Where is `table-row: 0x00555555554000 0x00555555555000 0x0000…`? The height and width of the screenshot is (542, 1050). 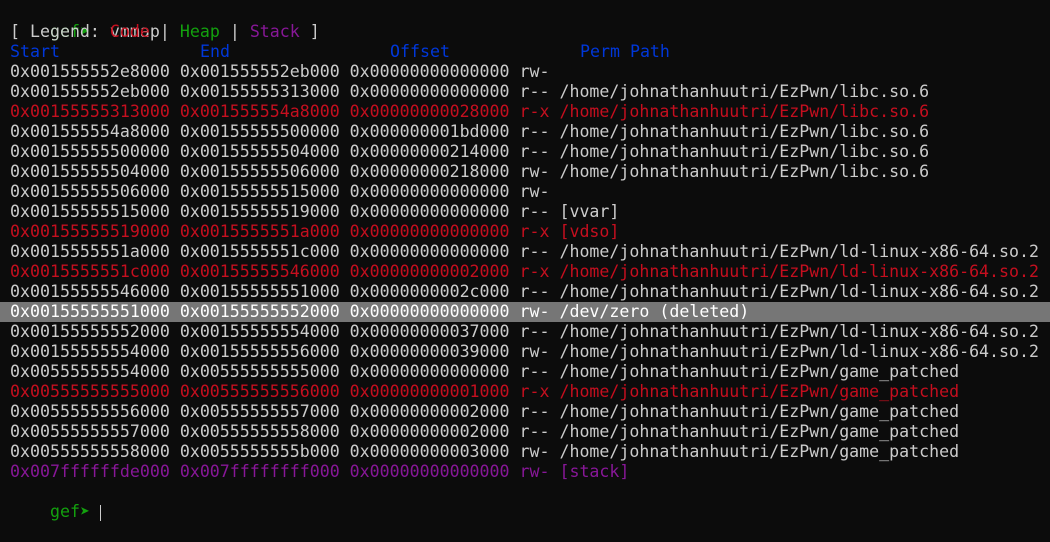 table-row: 0x00555555554000 0x00555555555000 0x0000… is located at coordinates (485, 371).